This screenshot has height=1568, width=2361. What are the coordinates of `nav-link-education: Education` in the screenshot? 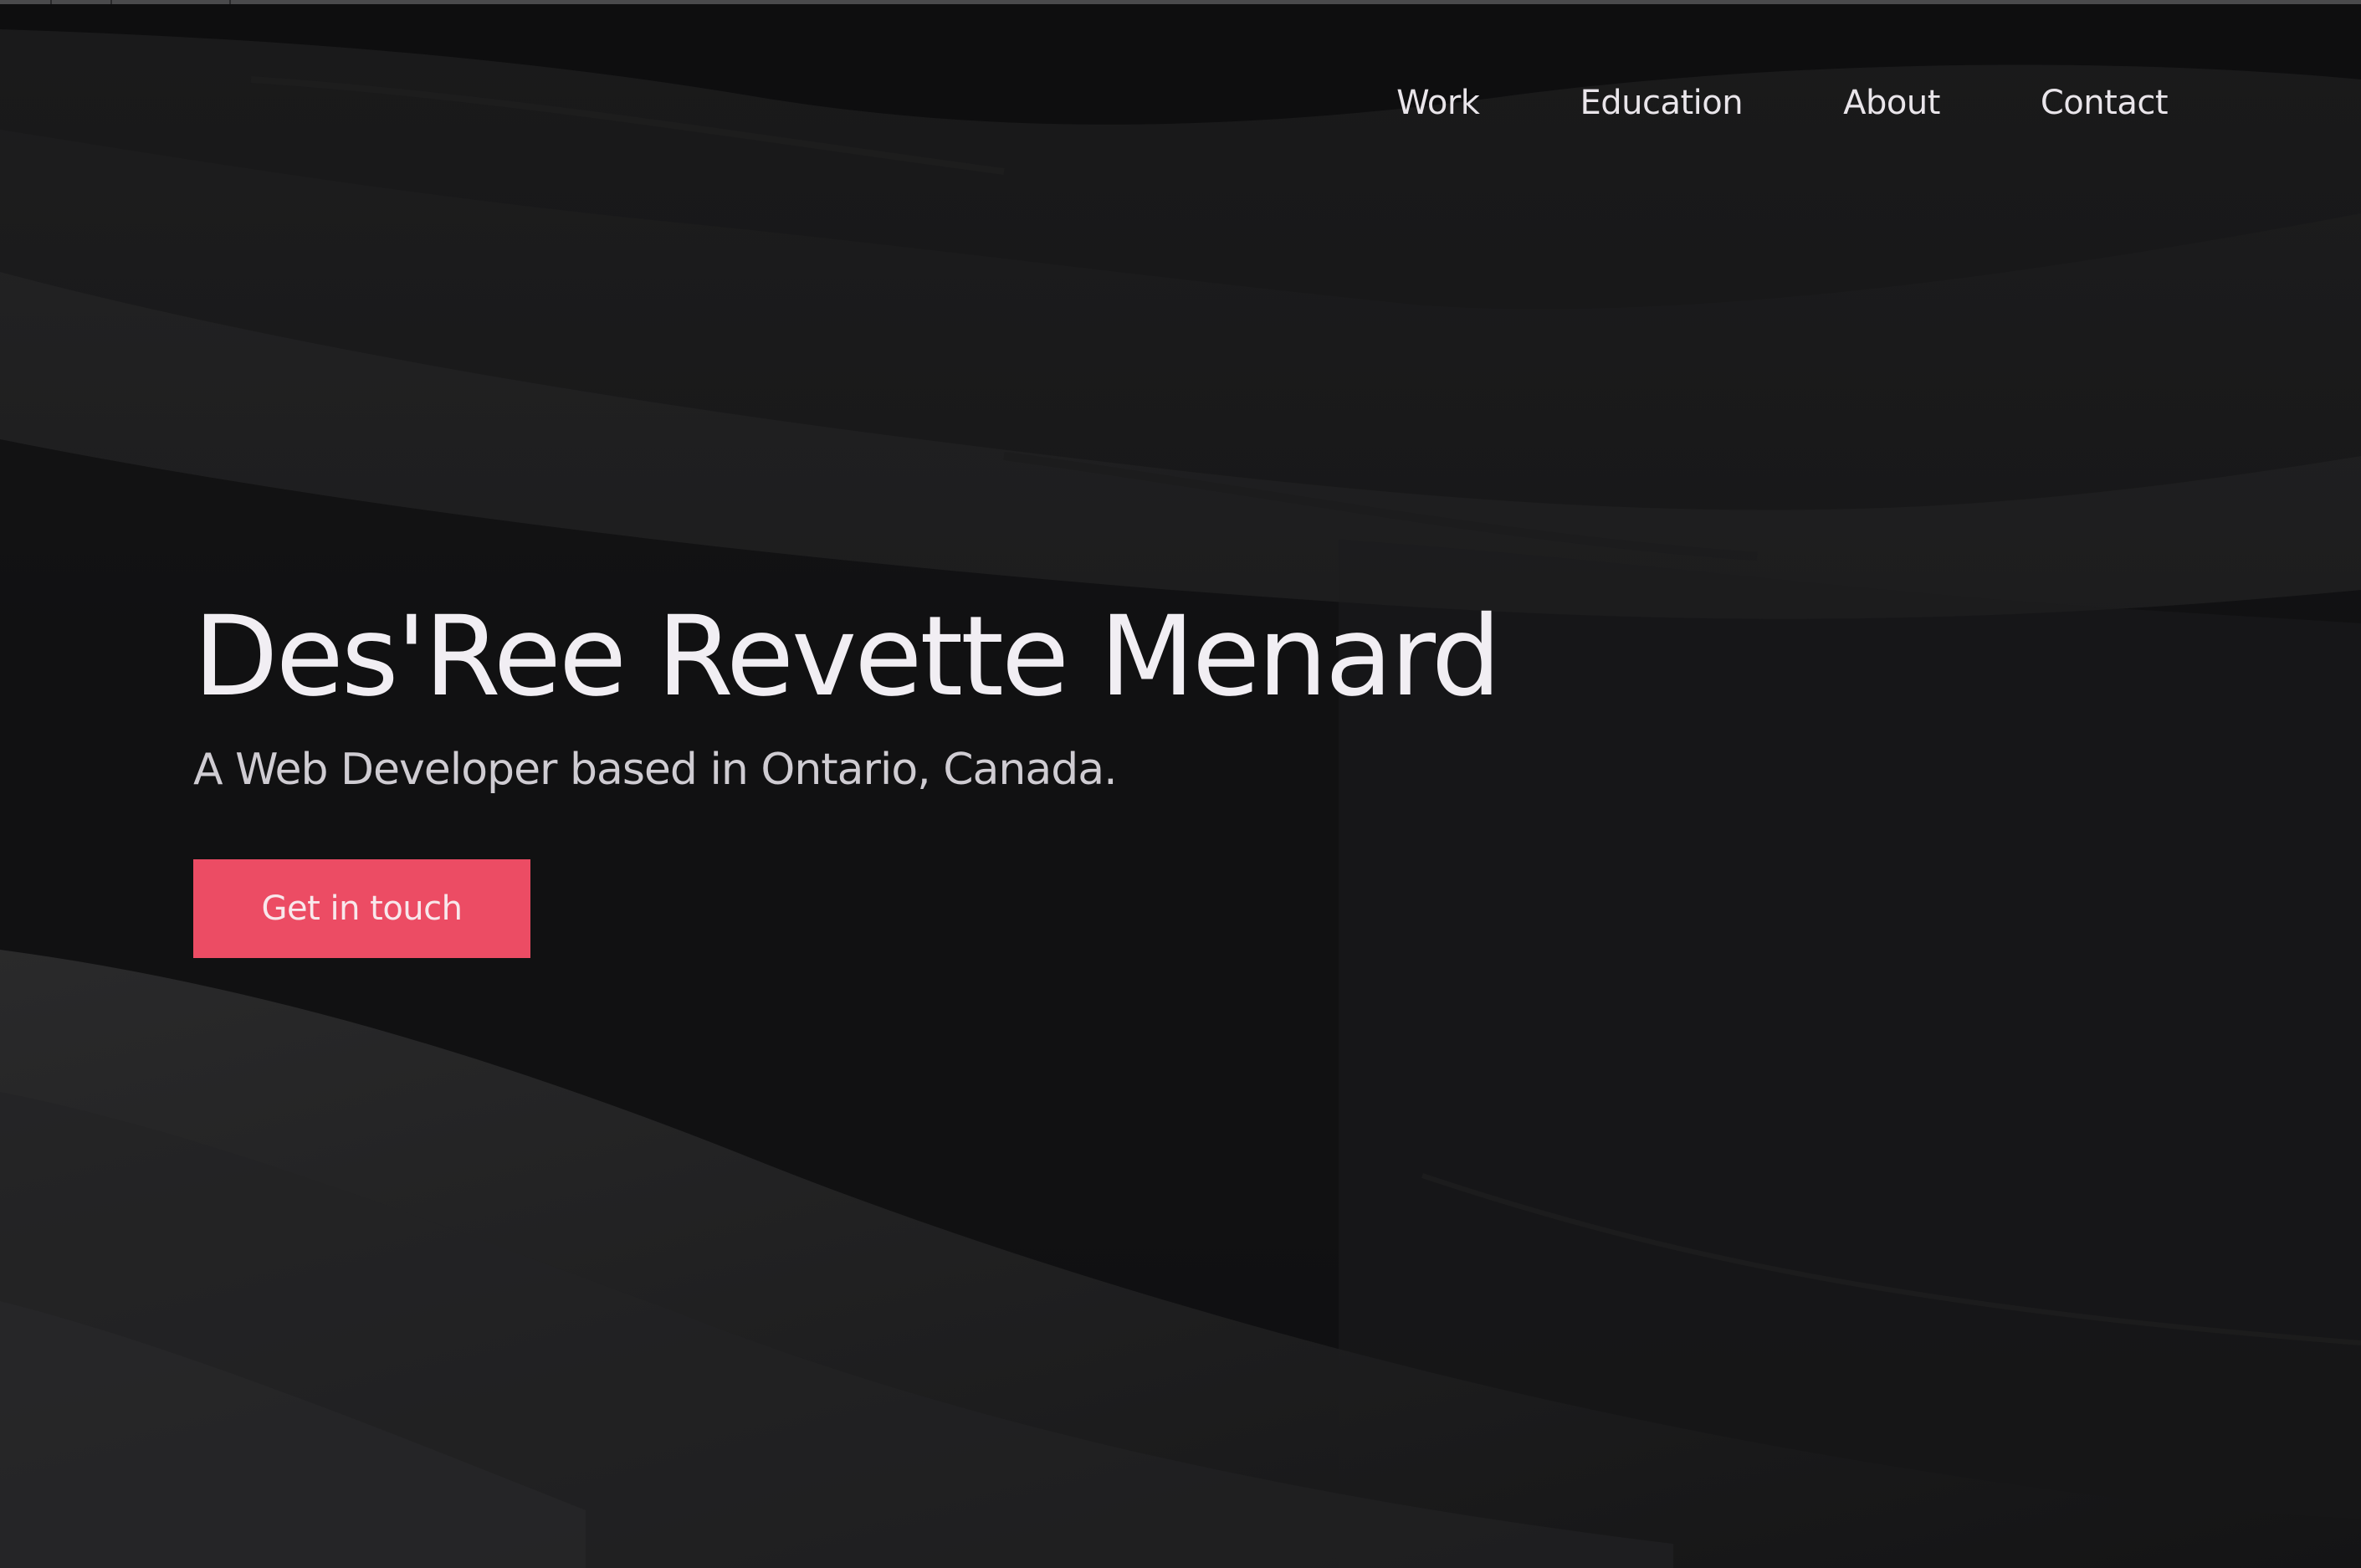 It's located at (1661, 103).